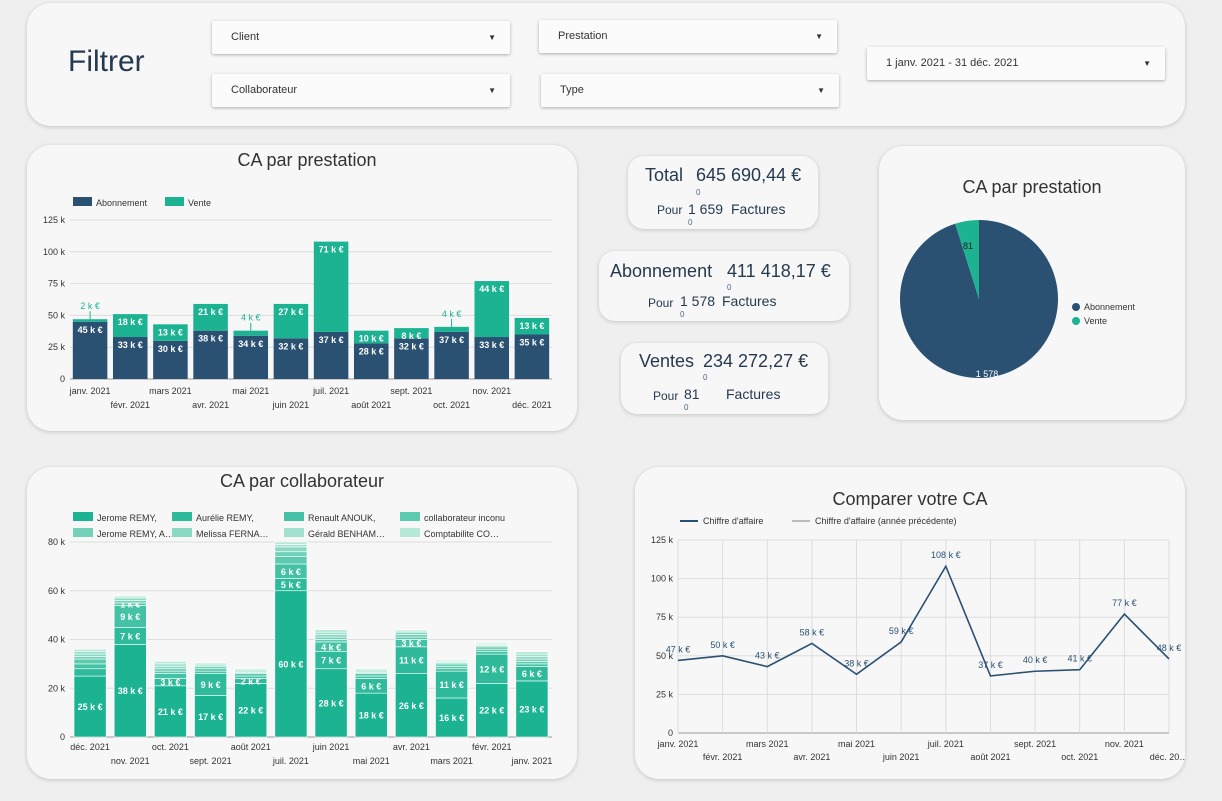 The height and width of the screenshot is (801, 1222). What do you see at coordinates (1095, 321) in the screenshot?
I see `legend-label: Vente` at bounding box center [1095, 321].